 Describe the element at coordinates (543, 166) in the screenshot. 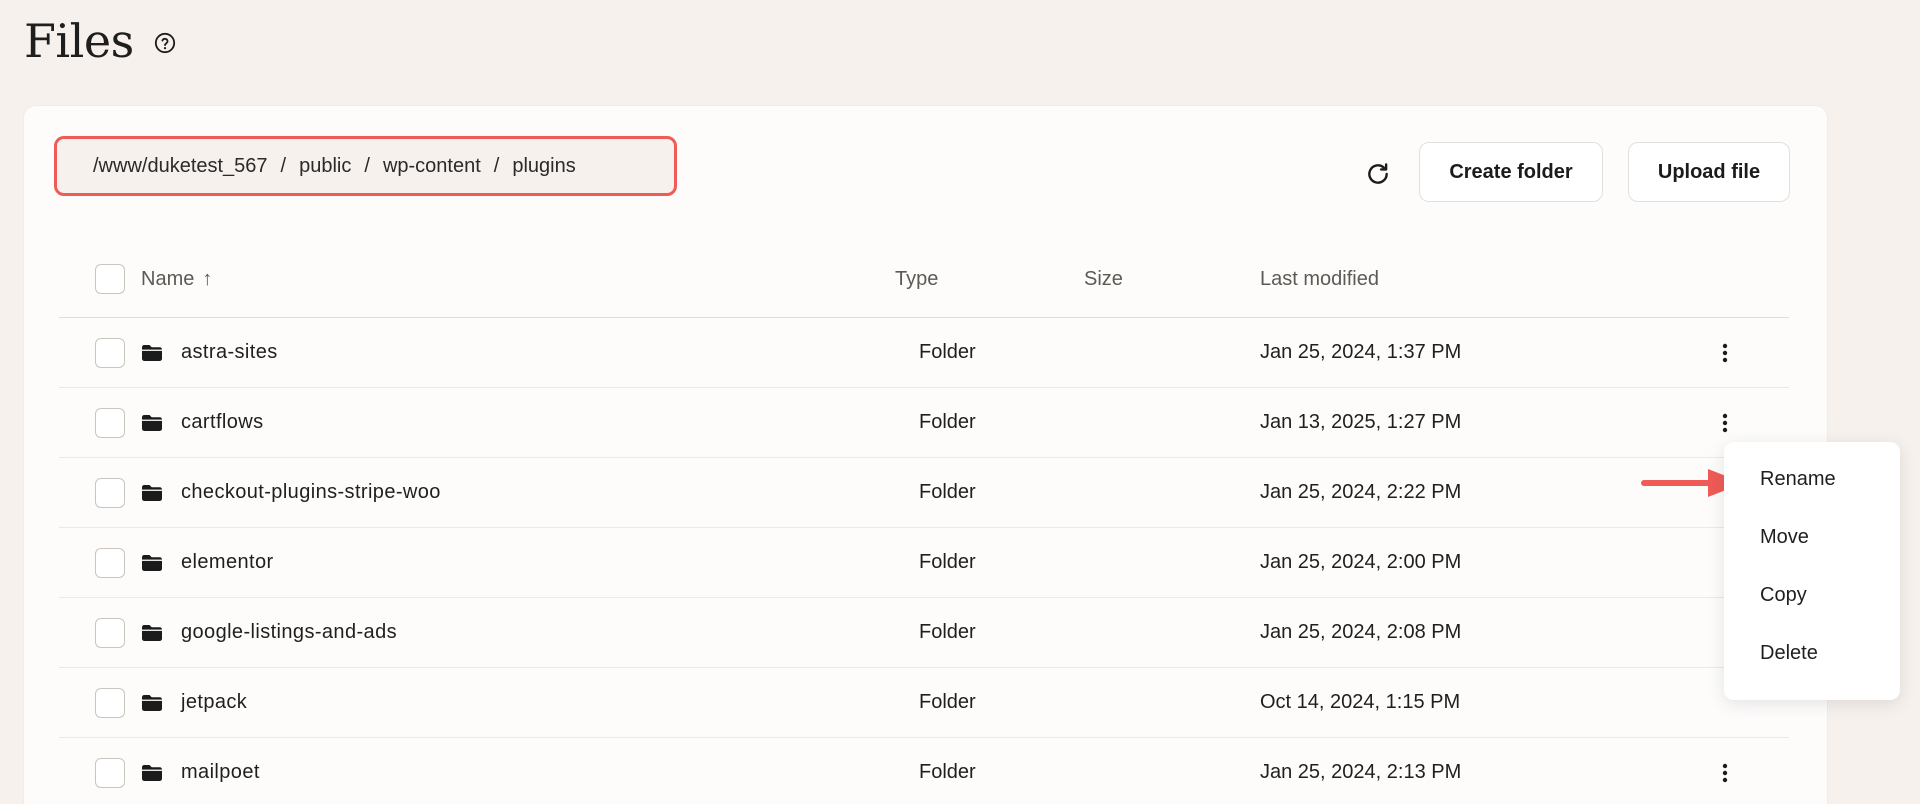

I see `breadcrumb-item-plugins: plugins` at that location.